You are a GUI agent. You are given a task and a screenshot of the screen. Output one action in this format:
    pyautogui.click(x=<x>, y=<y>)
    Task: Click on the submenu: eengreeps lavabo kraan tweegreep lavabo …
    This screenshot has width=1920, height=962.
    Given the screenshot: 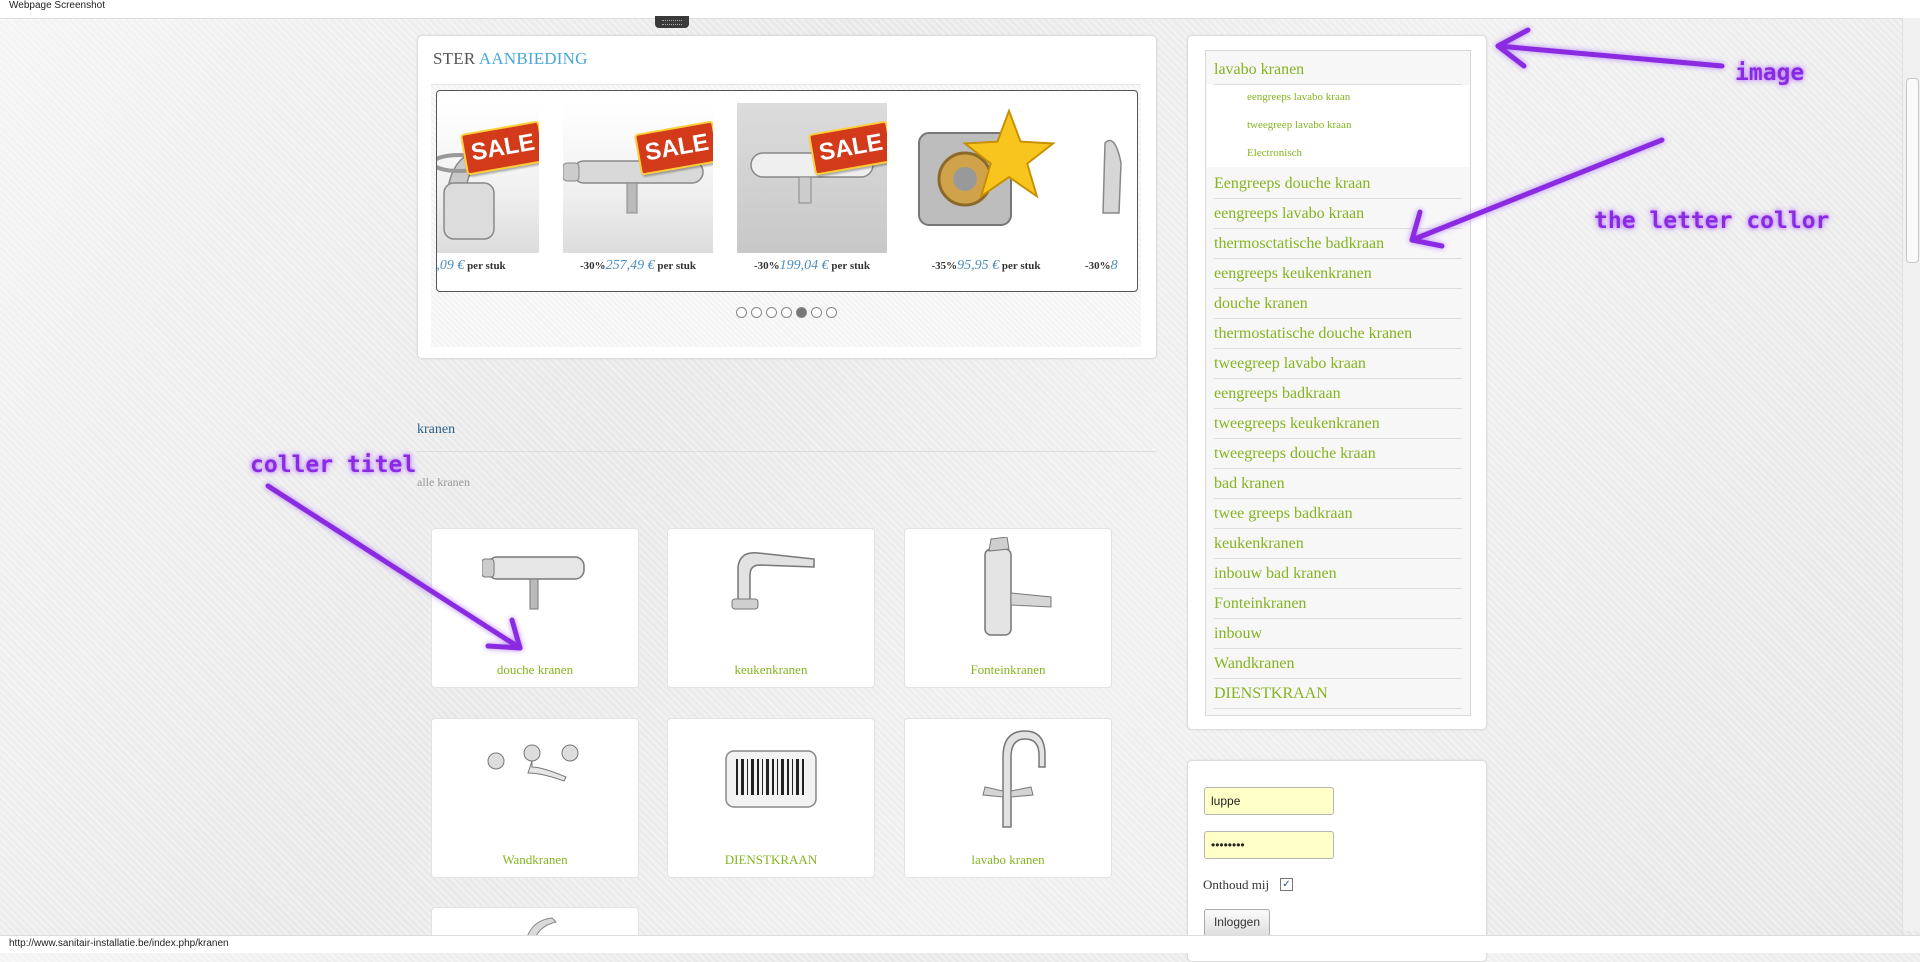 What is the action you would take?
    pyautogui.click(x=1338, y=126)
    